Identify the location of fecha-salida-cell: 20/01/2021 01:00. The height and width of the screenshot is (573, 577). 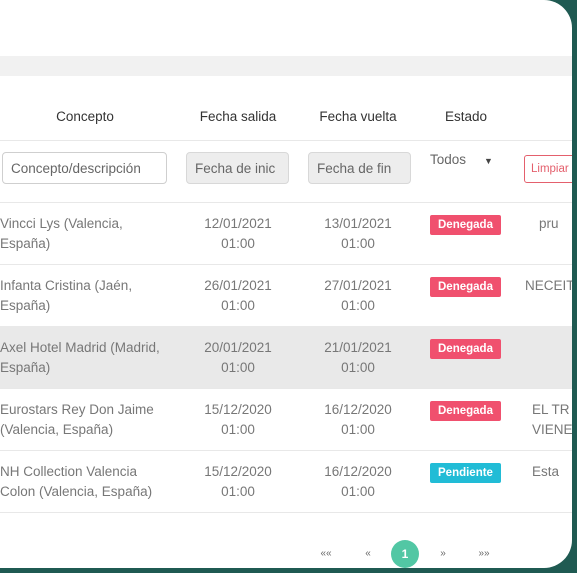
(238, 358).